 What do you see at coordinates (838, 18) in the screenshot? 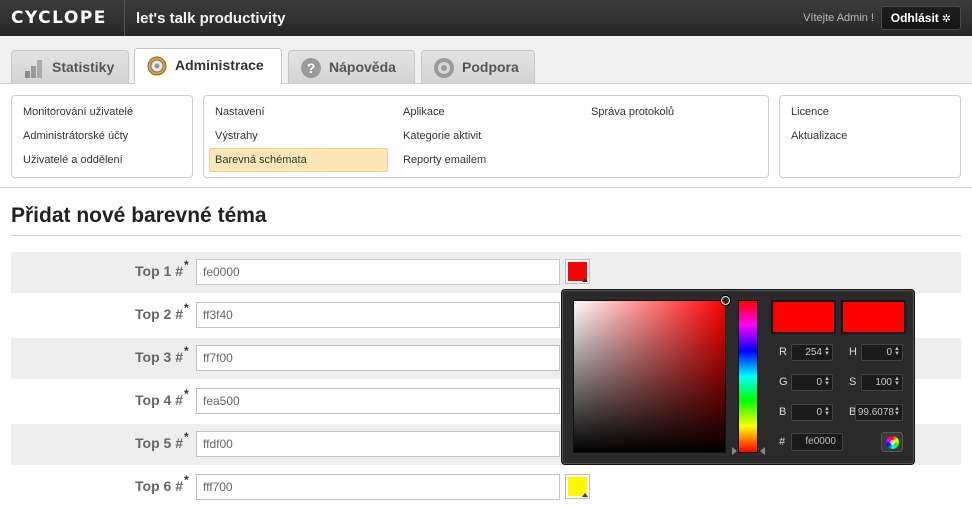
I see `welcome-text: Vítejte Admin !` at bounding box center [838, 18].